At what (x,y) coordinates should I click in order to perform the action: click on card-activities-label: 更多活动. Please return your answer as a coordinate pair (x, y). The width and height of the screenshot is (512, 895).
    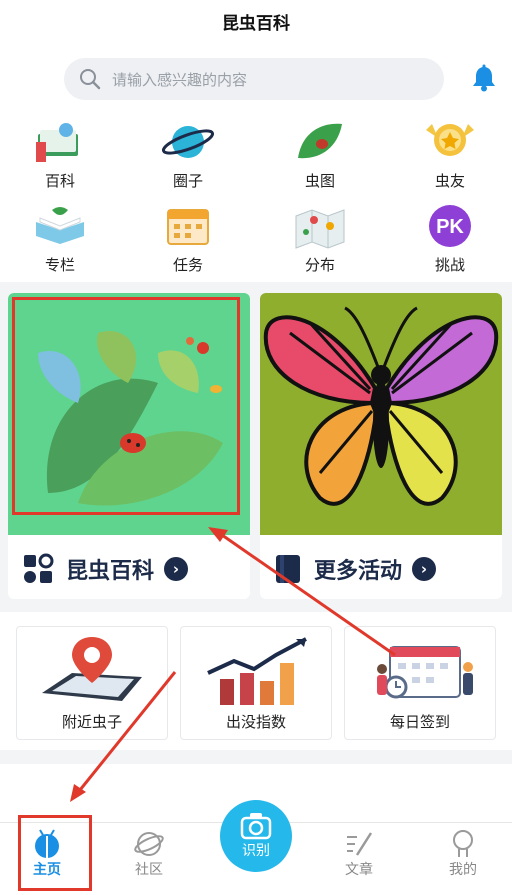
    Looking at the image, I should click on (358, 571).